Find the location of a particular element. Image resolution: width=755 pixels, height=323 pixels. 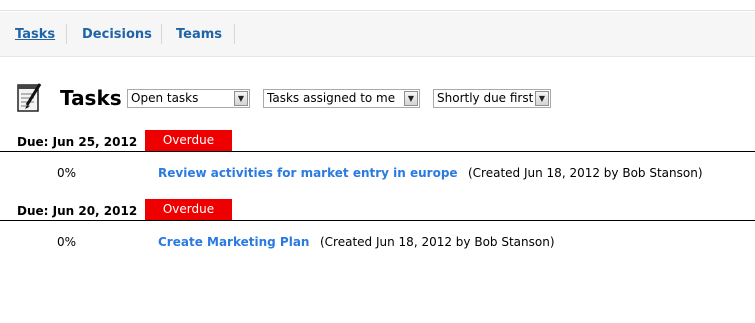

top-strip is located at coordinates (377, 5).